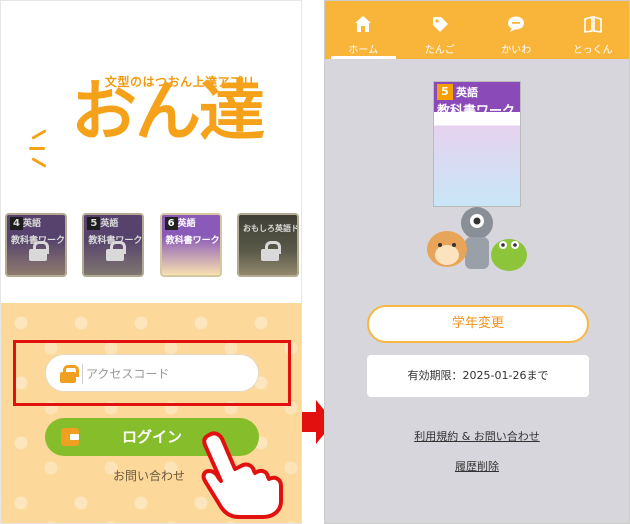 The width and height of the screenshot is (630, 524). What do you see at coordinates (82, 374) in the screenshot?
I see `input-divider` at bounding box center [82, 374].